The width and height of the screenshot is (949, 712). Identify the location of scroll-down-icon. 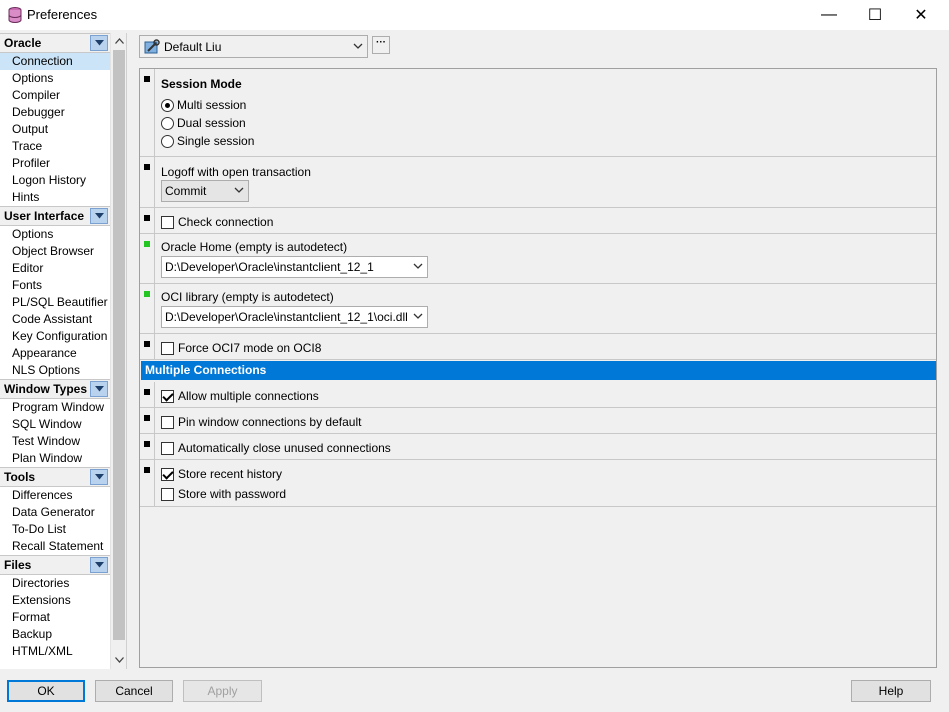
(118, 660).